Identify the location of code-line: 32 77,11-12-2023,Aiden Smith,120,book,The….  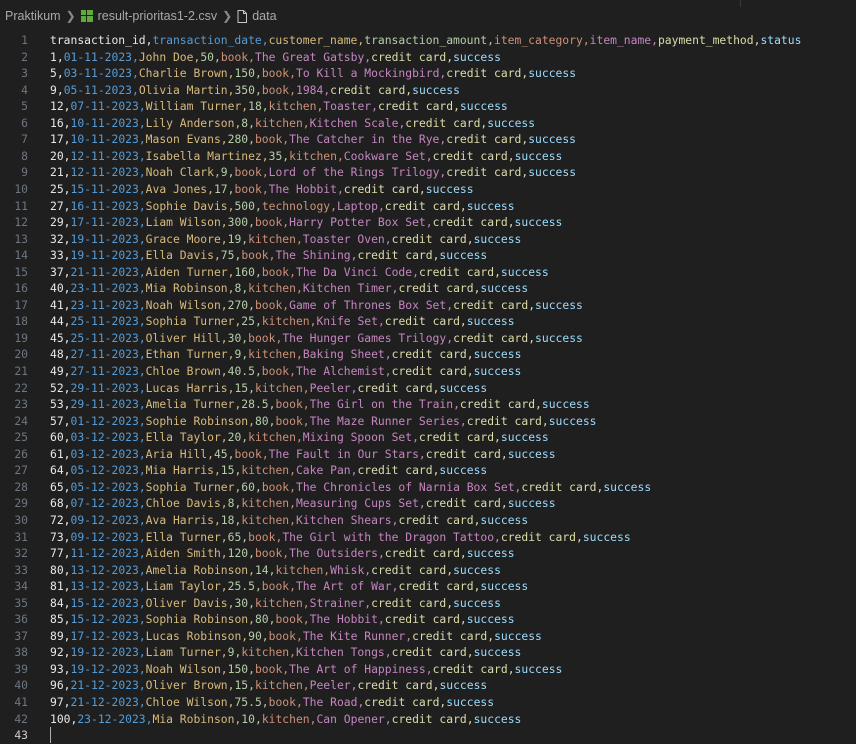
(428, 553).